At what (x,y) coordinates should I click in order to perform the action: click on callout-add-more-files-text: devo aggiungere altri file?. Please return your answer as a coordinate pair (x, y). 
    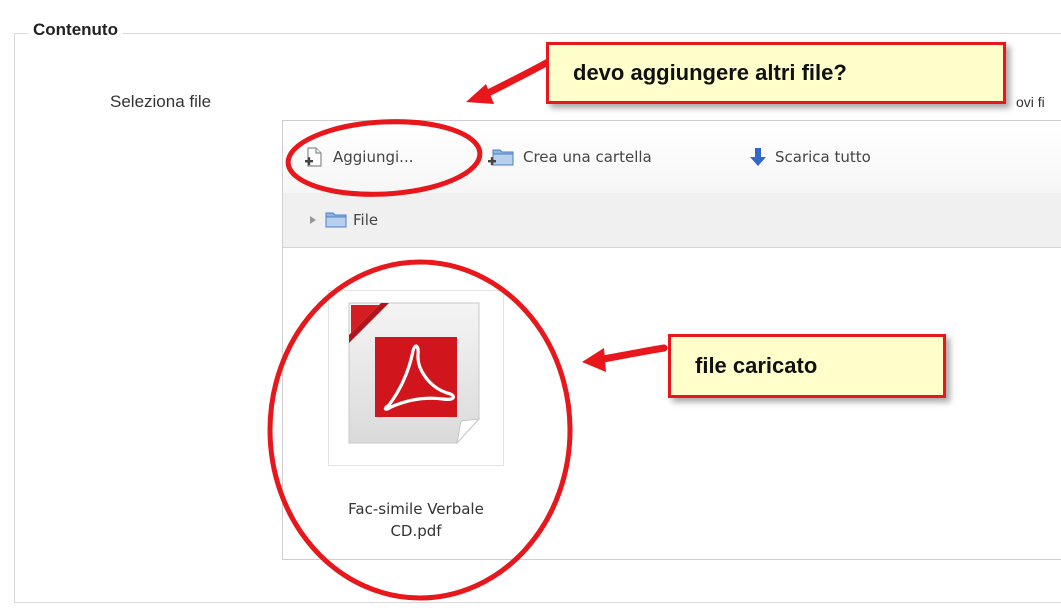
    Looking at the image, I should click on (710, 72).